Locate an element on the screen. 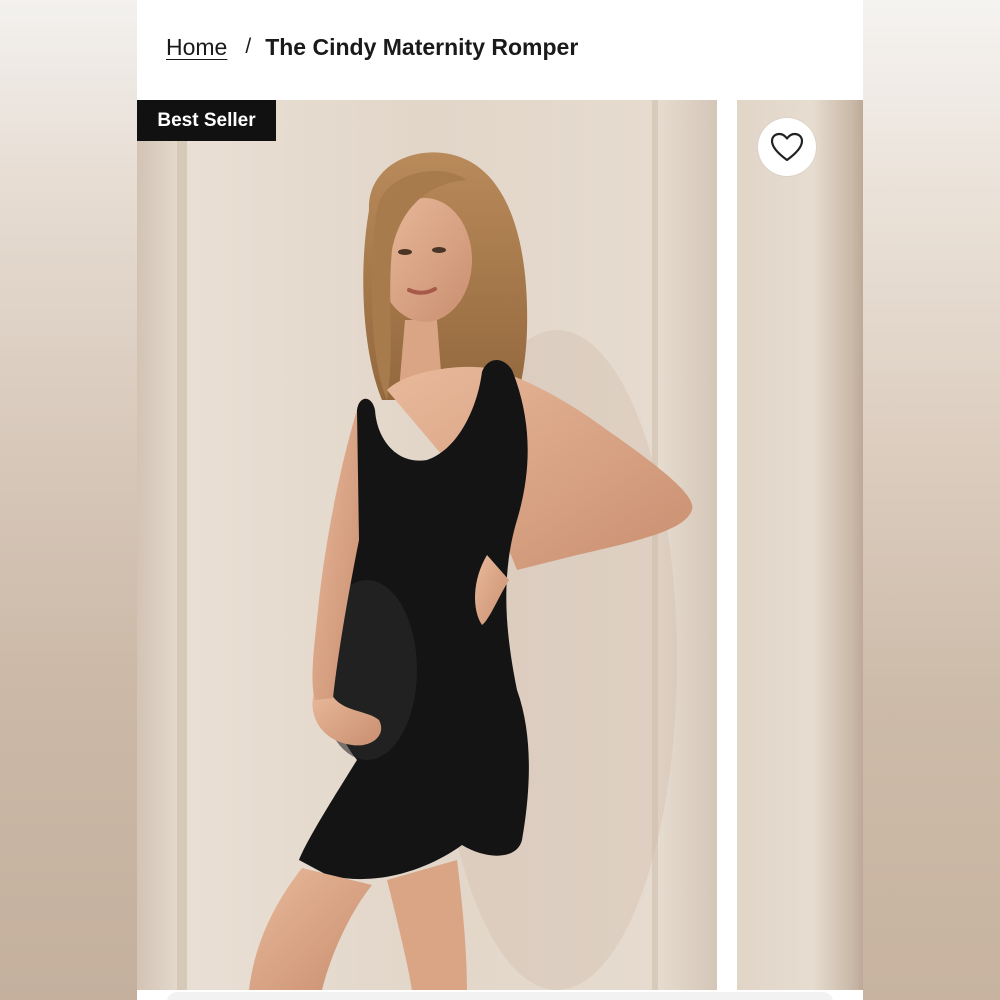  breadcrumb-home-link: Home is located at coordinates (196, 47).